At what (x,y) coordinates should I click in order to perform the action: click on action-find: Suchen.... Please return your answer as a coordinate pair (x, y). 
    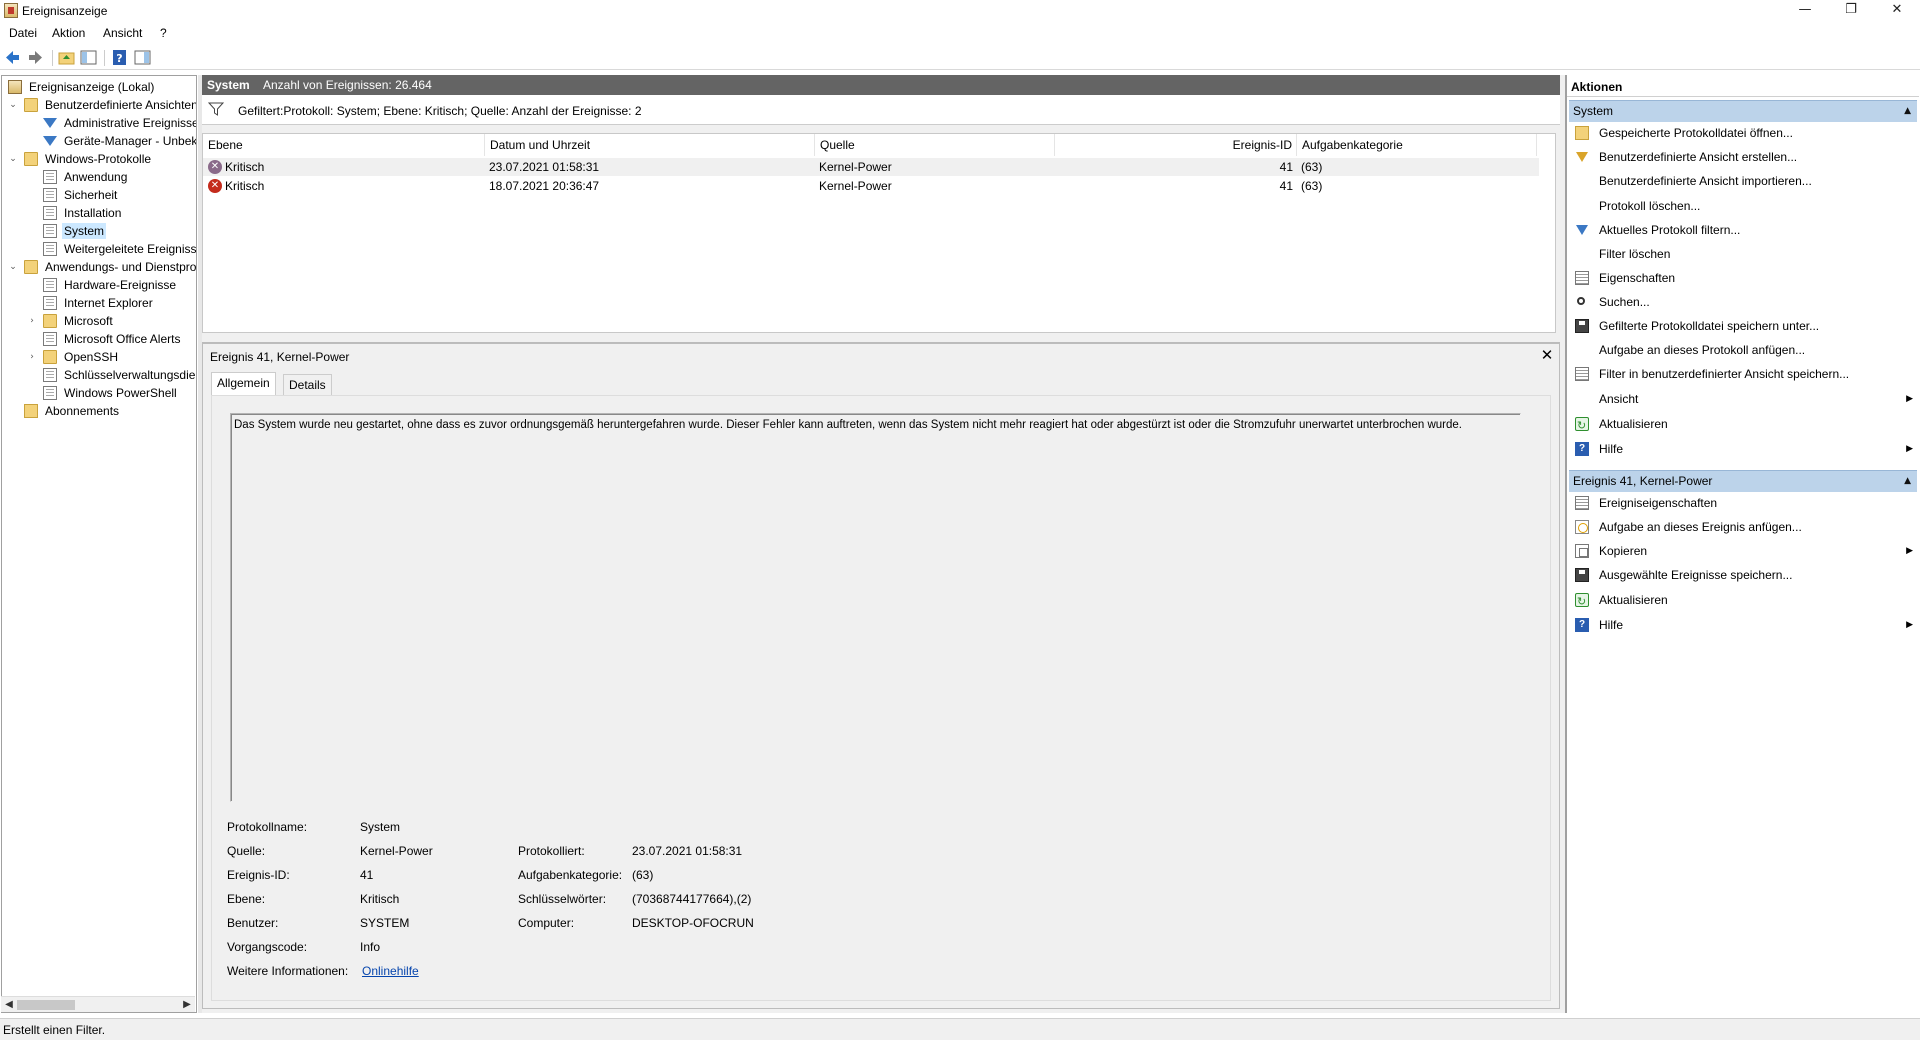
    Looking at the image, I should click on (1743, 302).